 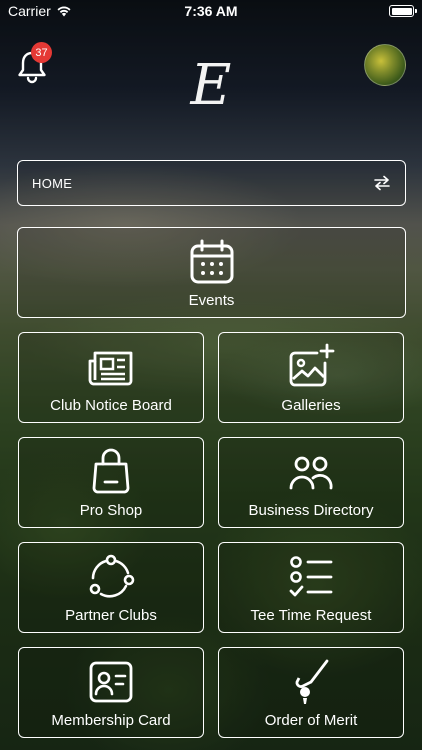 What do you see at coordinates (111, 510) in the screenshot?
I see `tile-label: Pro Shop` at bounding box center [111, 510].